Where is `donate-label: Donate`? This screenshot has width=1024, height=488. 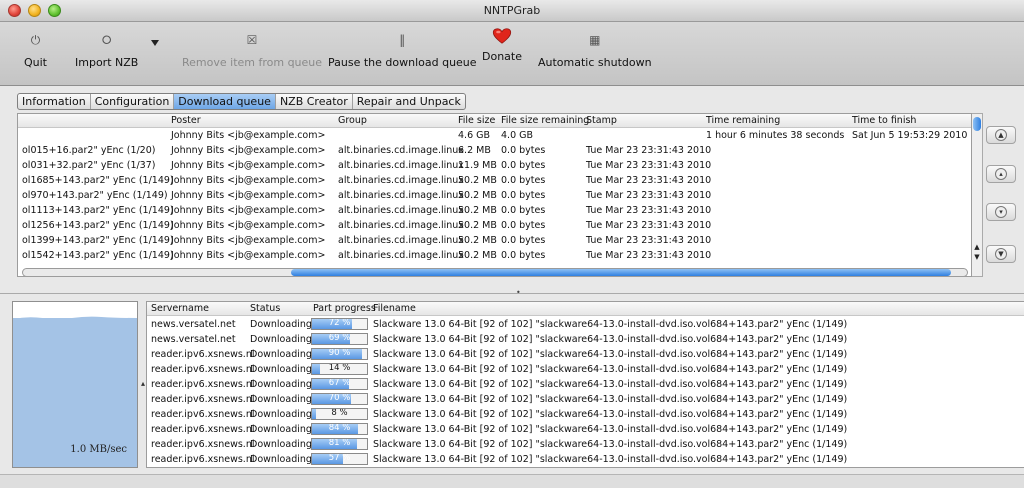
donate-label: Donate is located at coordinates (502, 56).